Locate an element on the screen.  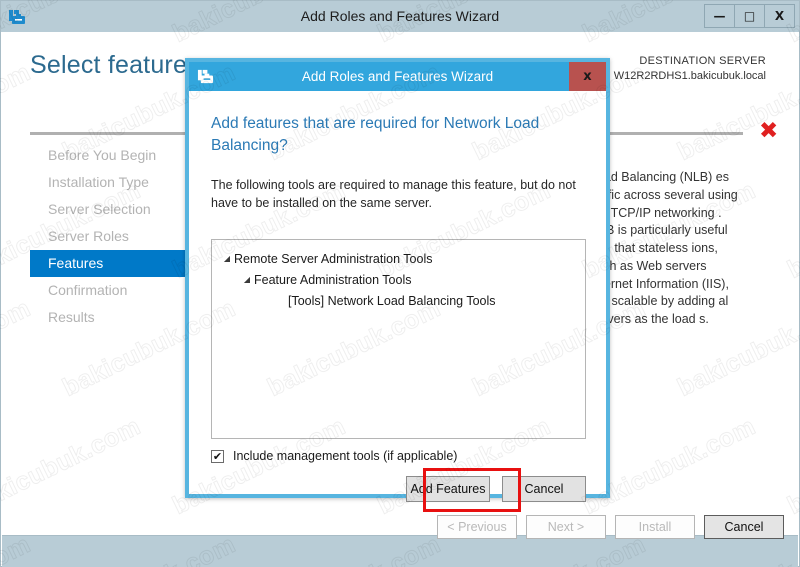
sidebar-item-results: Results is located at coordinates (107, 317).